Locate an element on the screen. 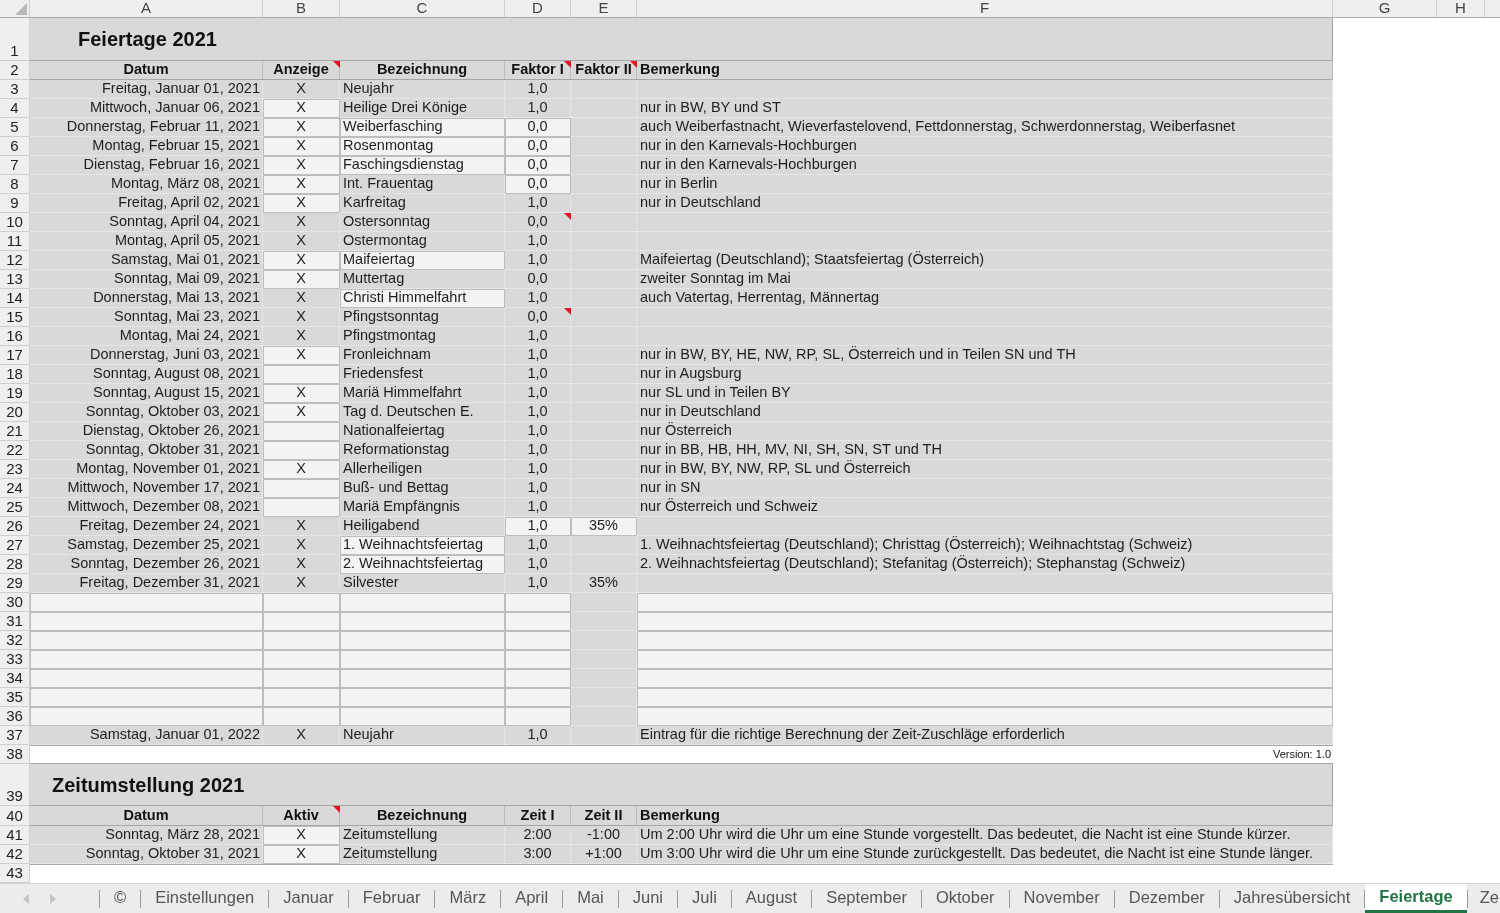 Image resolution: width=1500 pixels, height=913 pixels. row-header: 5 is located at coordinates (15, 127).